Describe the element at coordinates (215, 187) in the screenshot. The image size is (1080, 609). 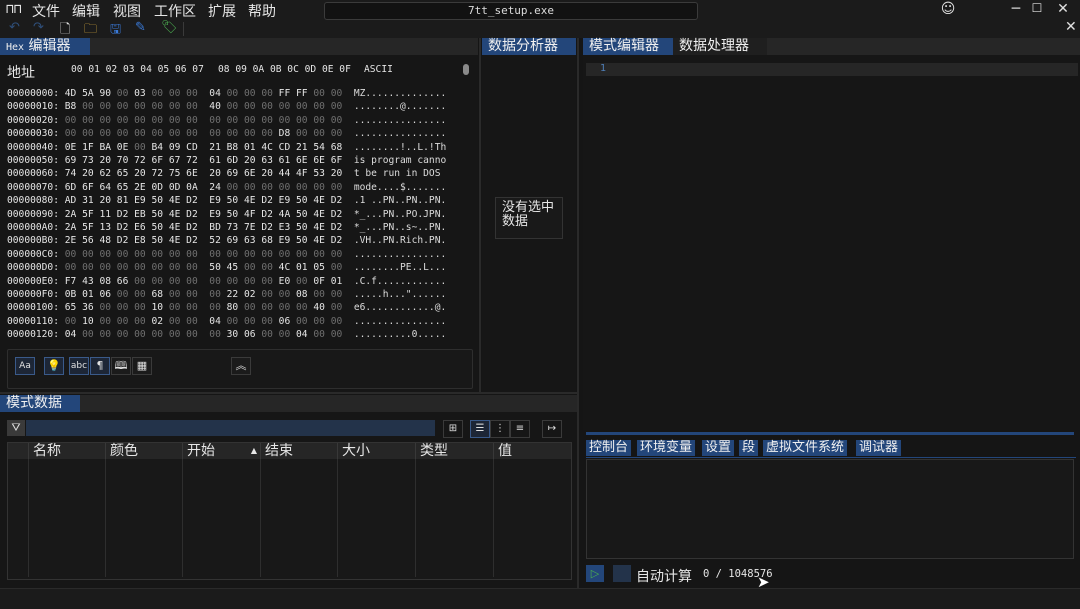
I see `hex-byte: 24` at that location.